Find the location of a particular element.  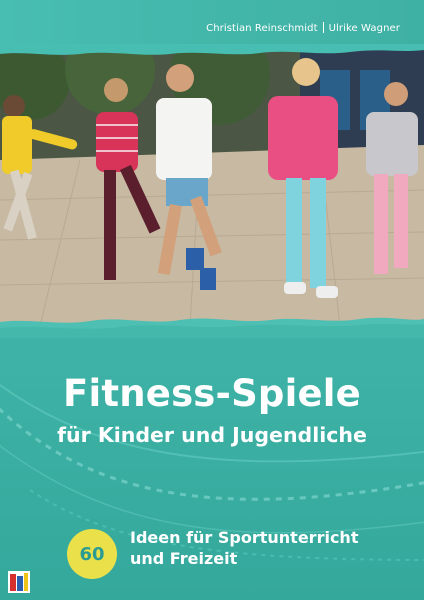

book-subtitle: für Kinder und Jugendliche is located at coordinates (212, 435).